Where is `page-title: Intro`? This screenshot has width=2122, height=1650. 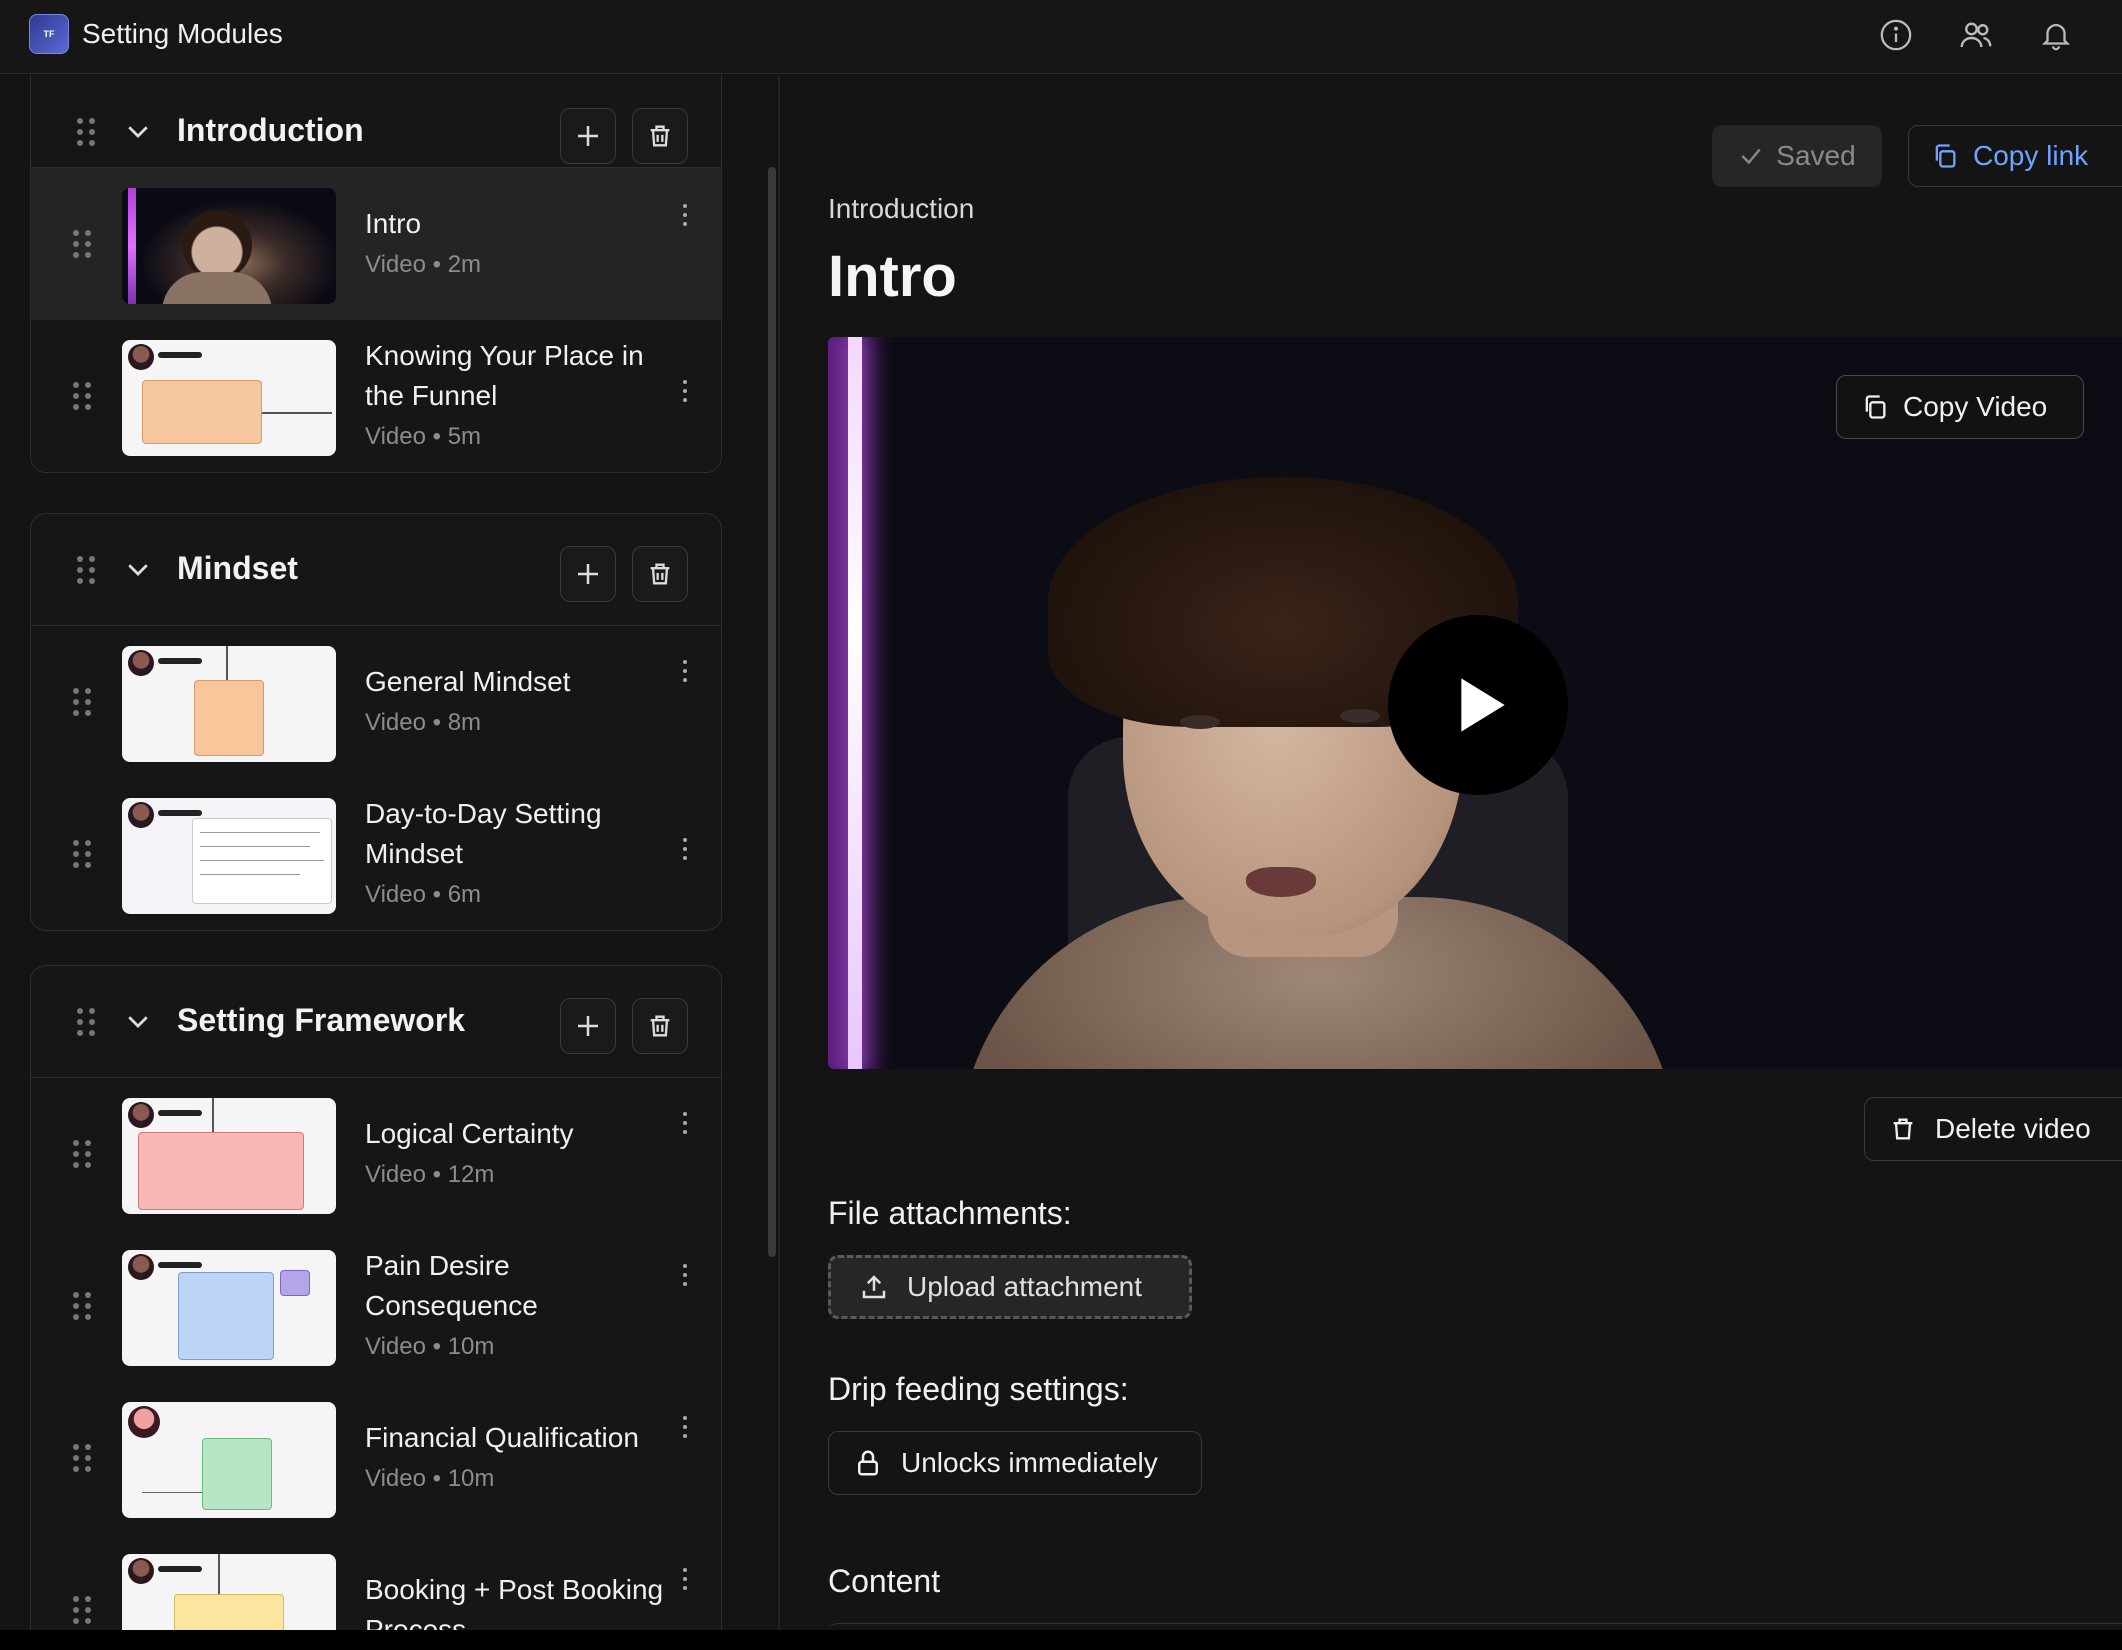 page-title: Intro is located at coordinates (892, 276).